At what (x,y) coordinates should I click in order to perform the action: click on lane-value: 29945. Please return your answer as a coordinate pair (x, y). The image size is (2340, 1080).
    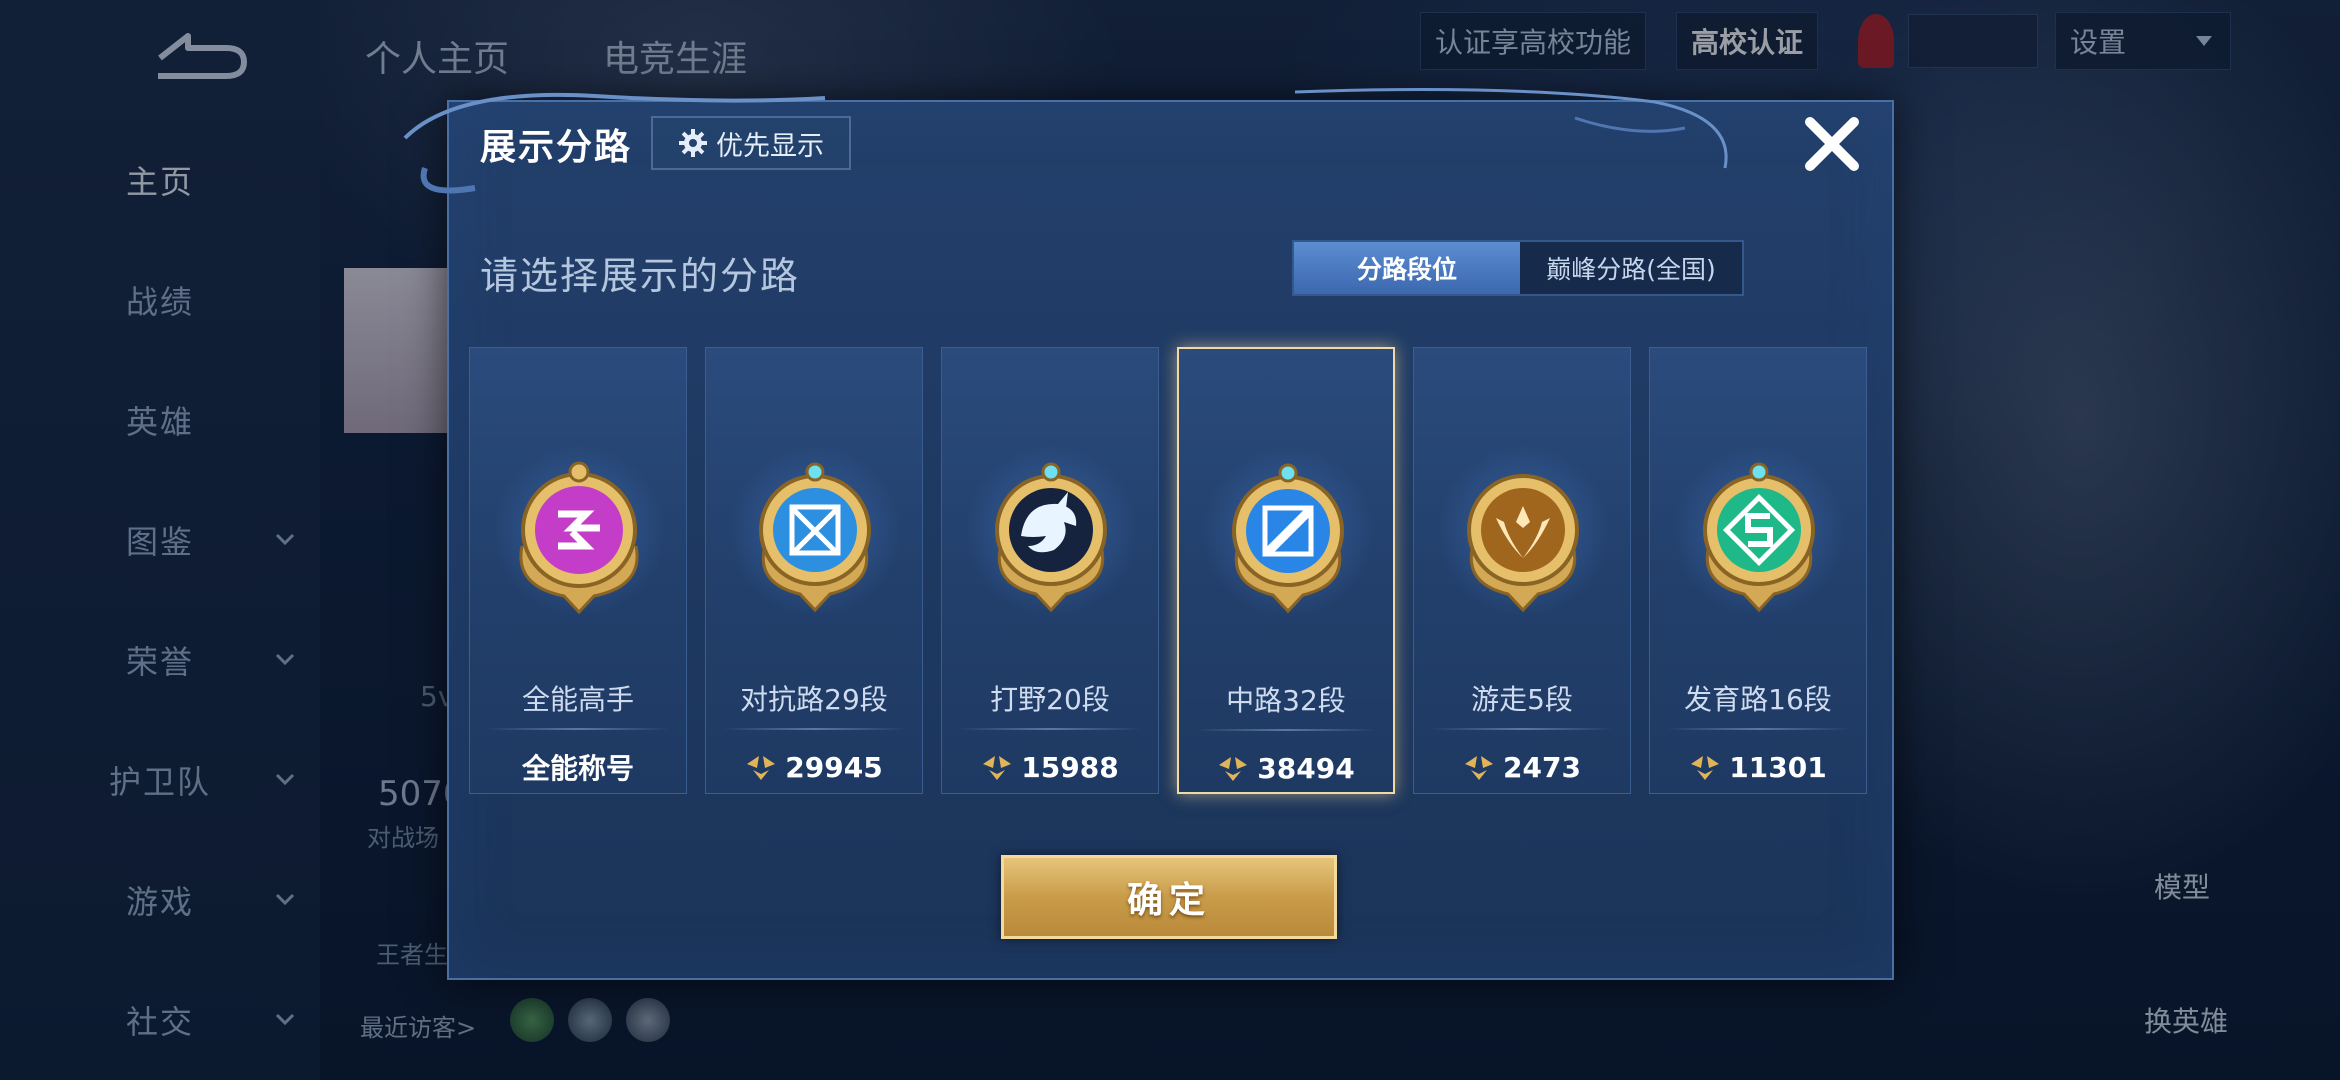
    Looking at the image, I should click on (814, 767).